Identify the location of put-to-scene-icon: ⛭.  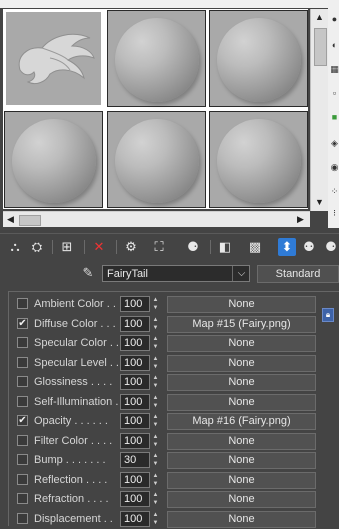
(37, 247).